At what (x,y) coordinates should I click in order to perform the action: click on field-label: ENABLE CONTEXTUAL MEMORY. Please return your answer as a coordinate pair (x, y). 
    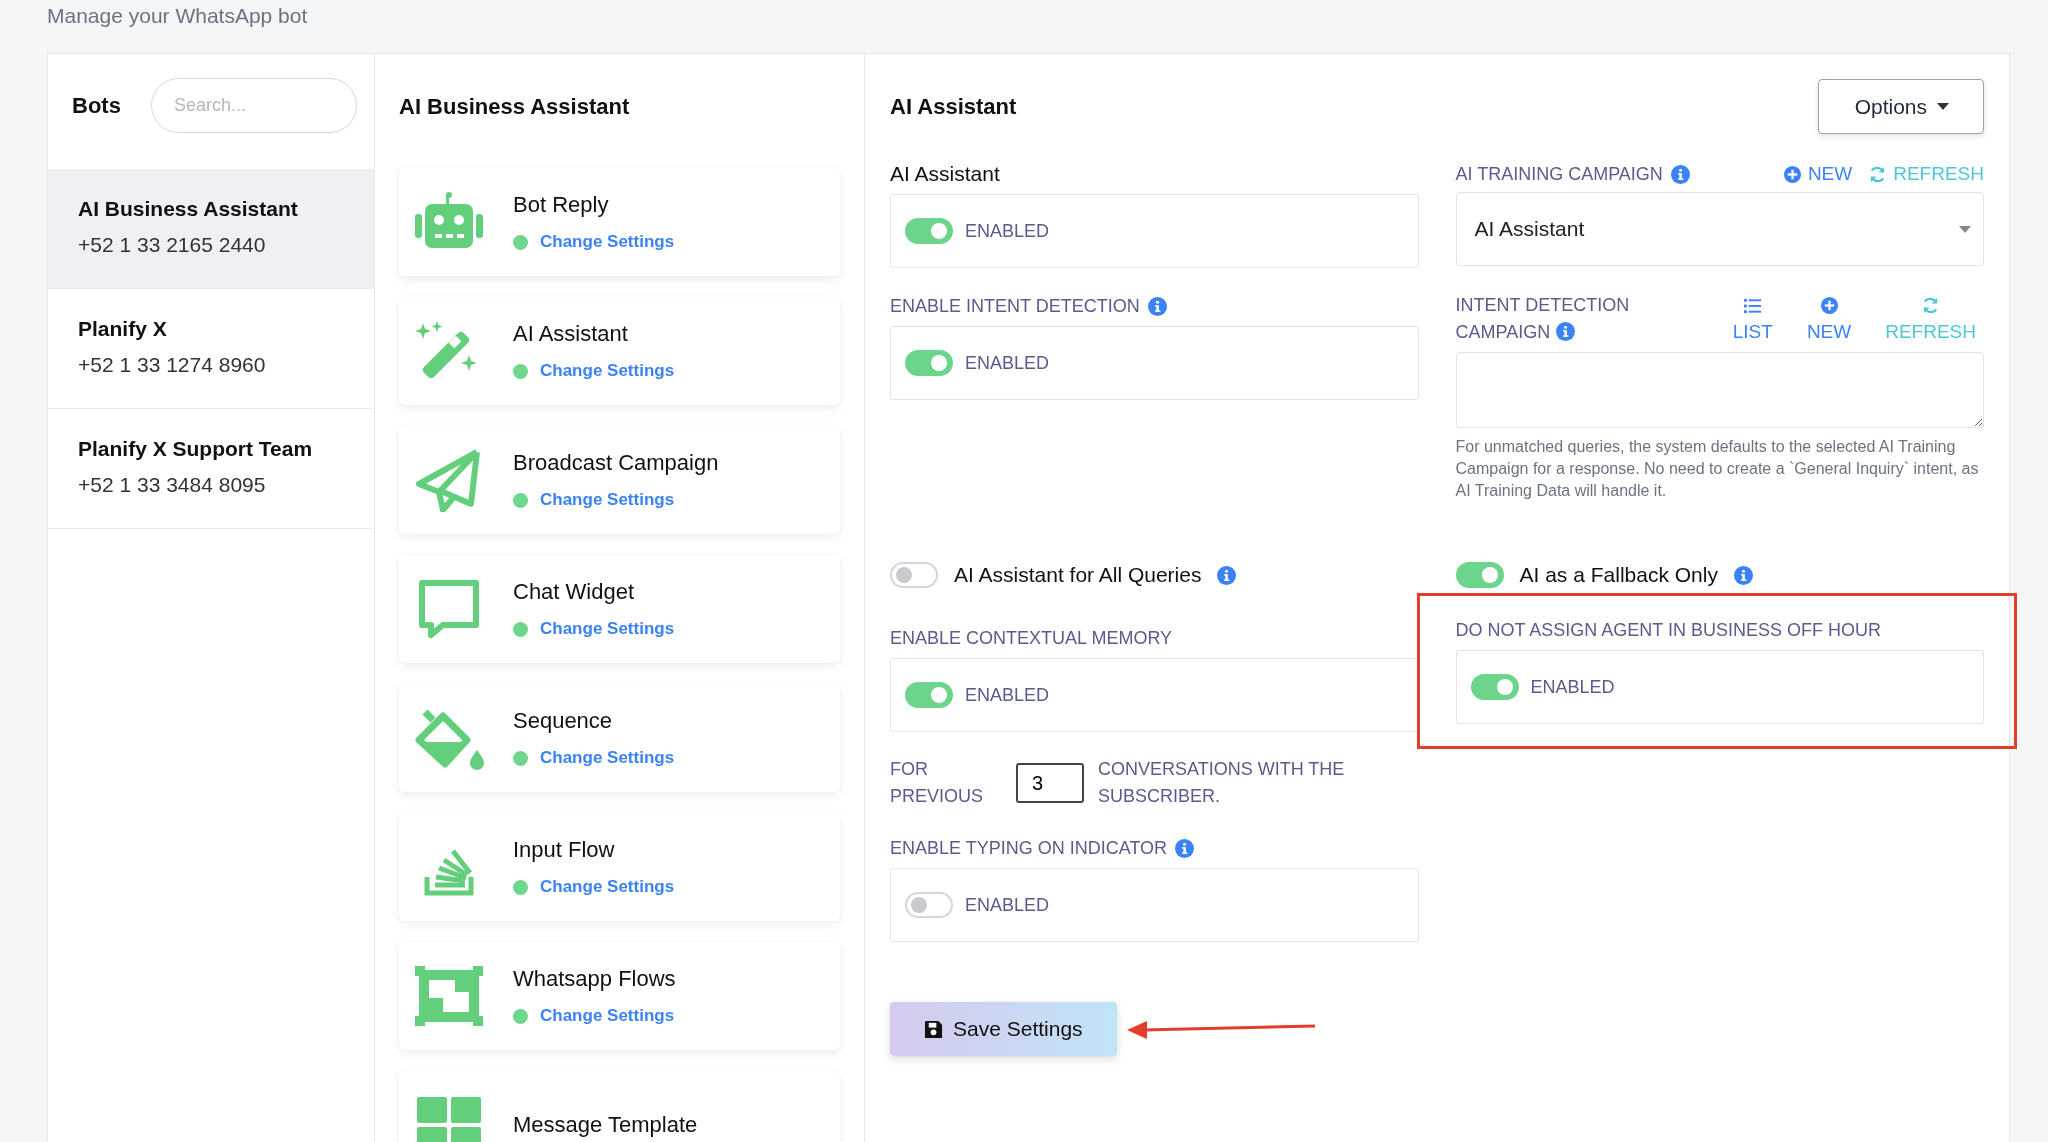
    Looking at the image, I should click on (1031, 638).